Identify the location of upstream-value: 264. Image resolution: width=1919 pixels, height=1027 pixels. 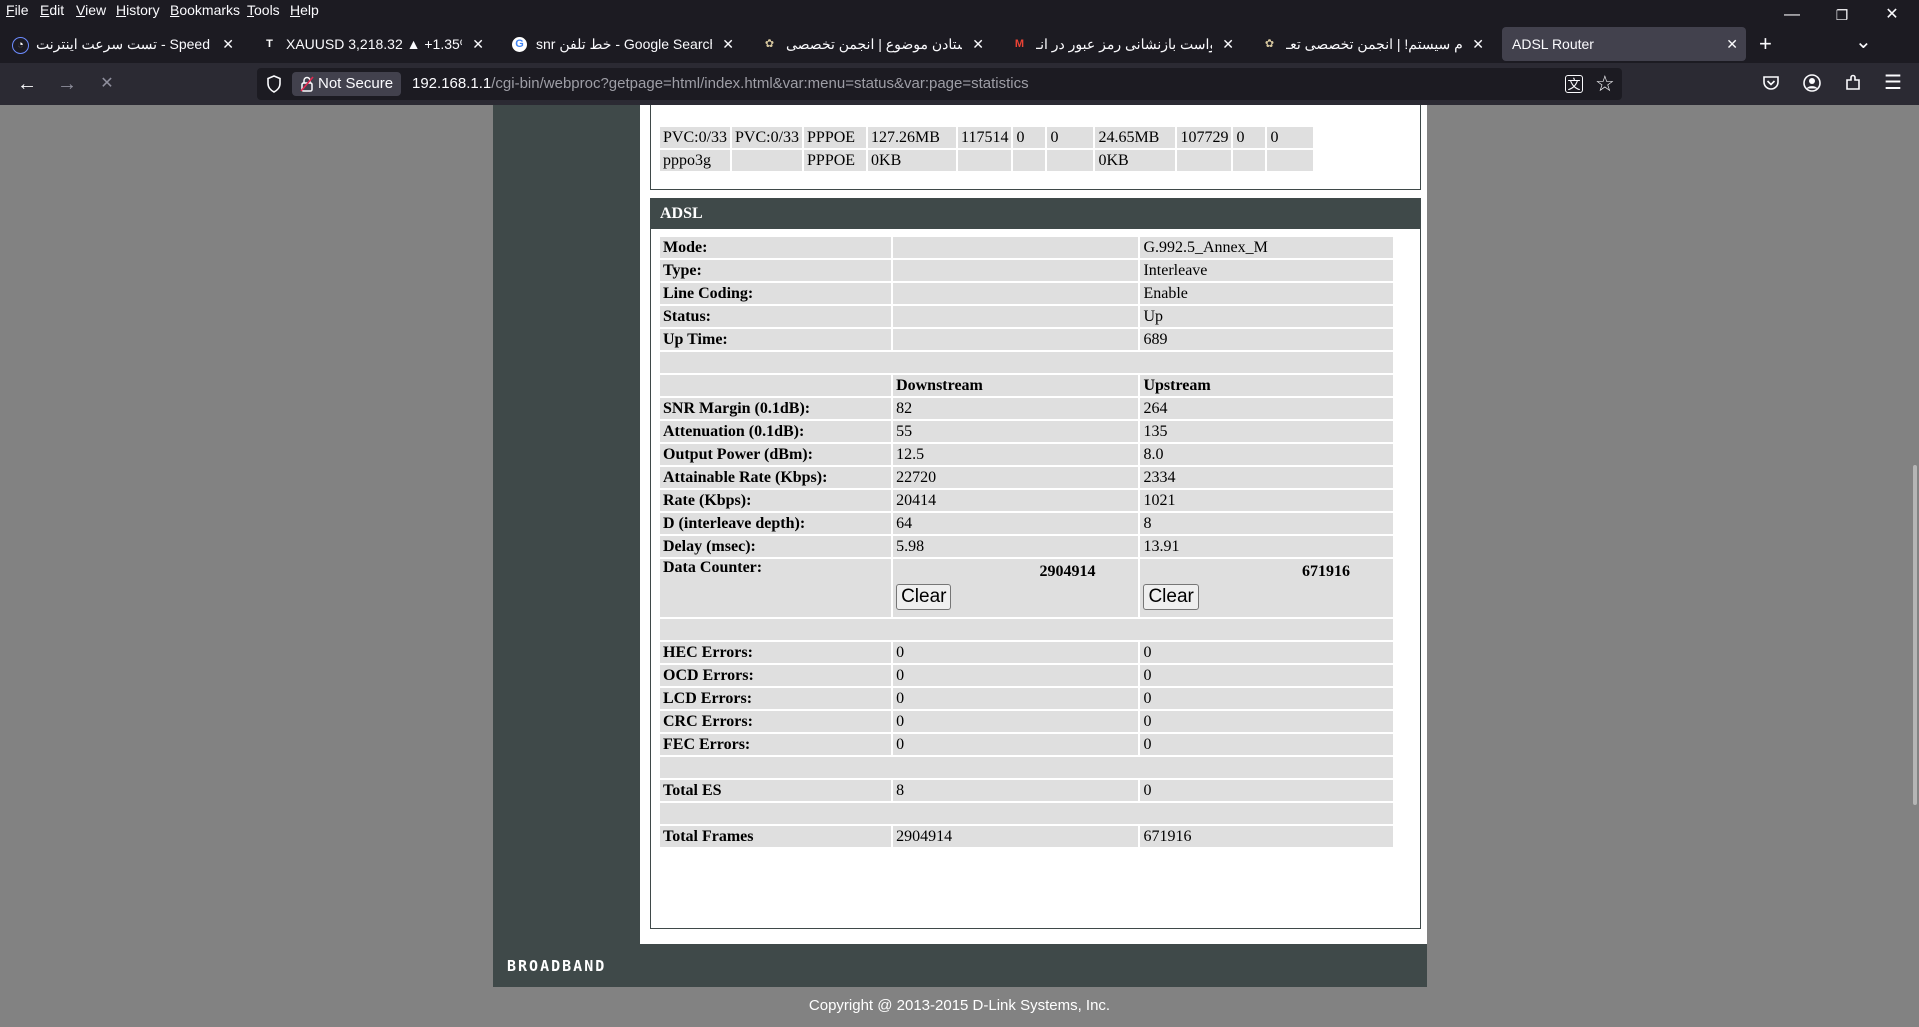
(1266, 408).